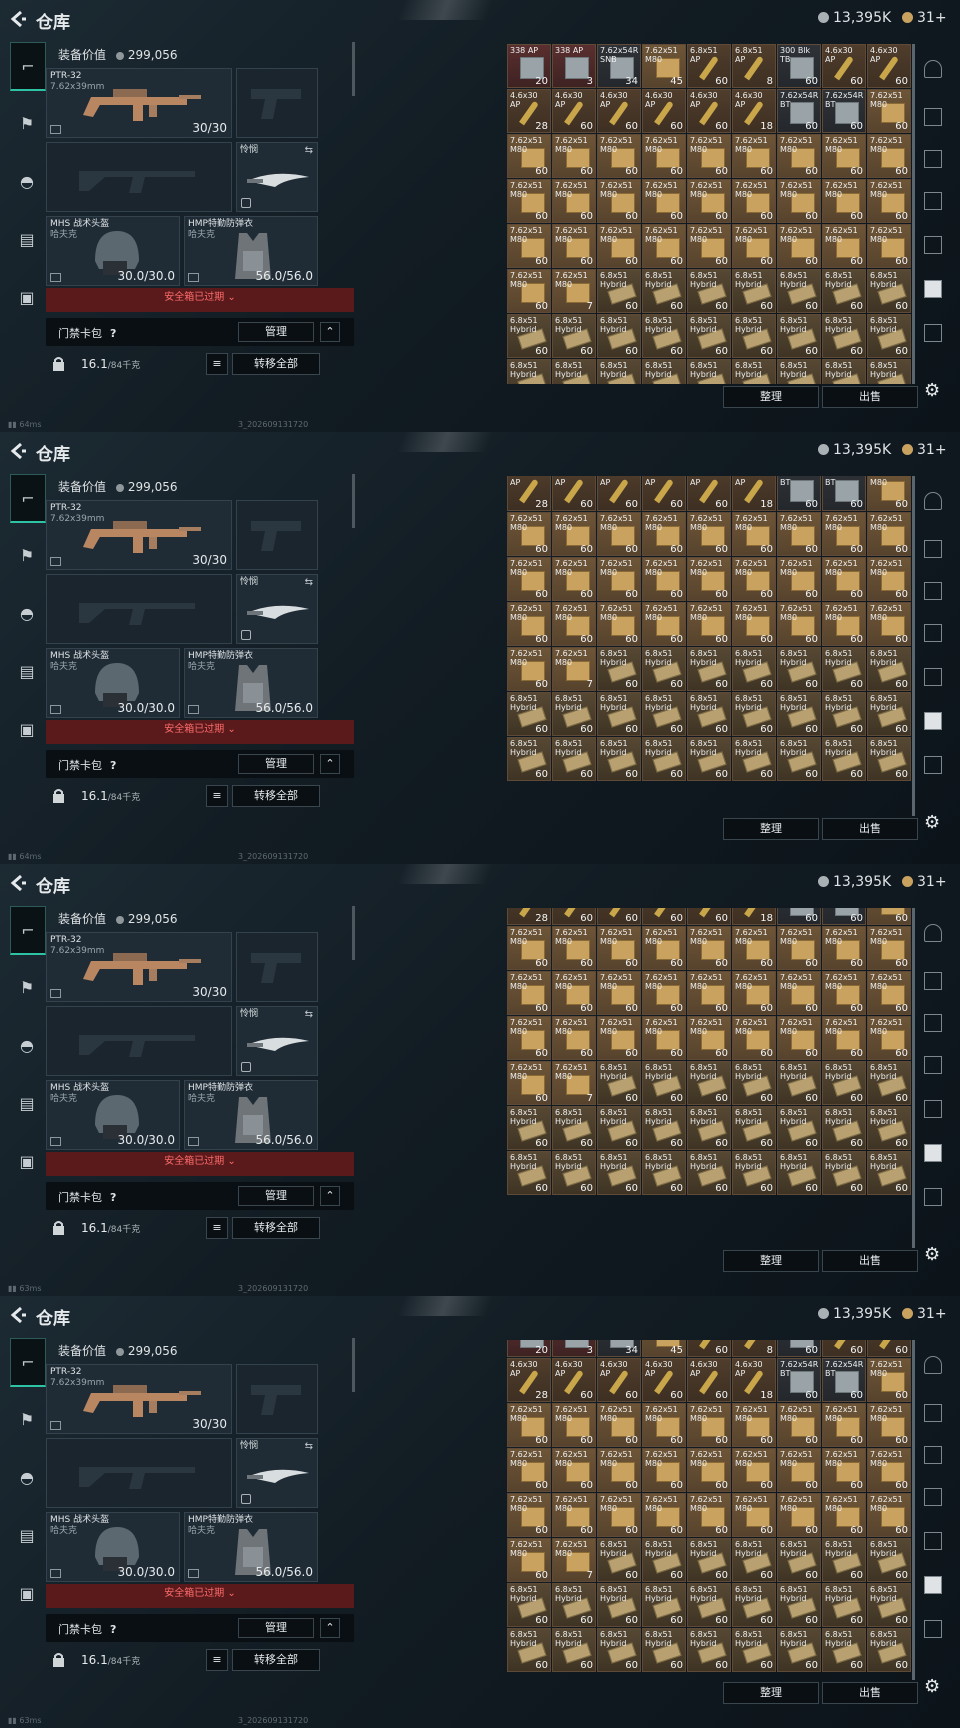 The width and height of the screenshot is (960, 1728). Describe the element at coordinates (933, 159) in the screenshot. I see `category-weapons-icon` at that location.